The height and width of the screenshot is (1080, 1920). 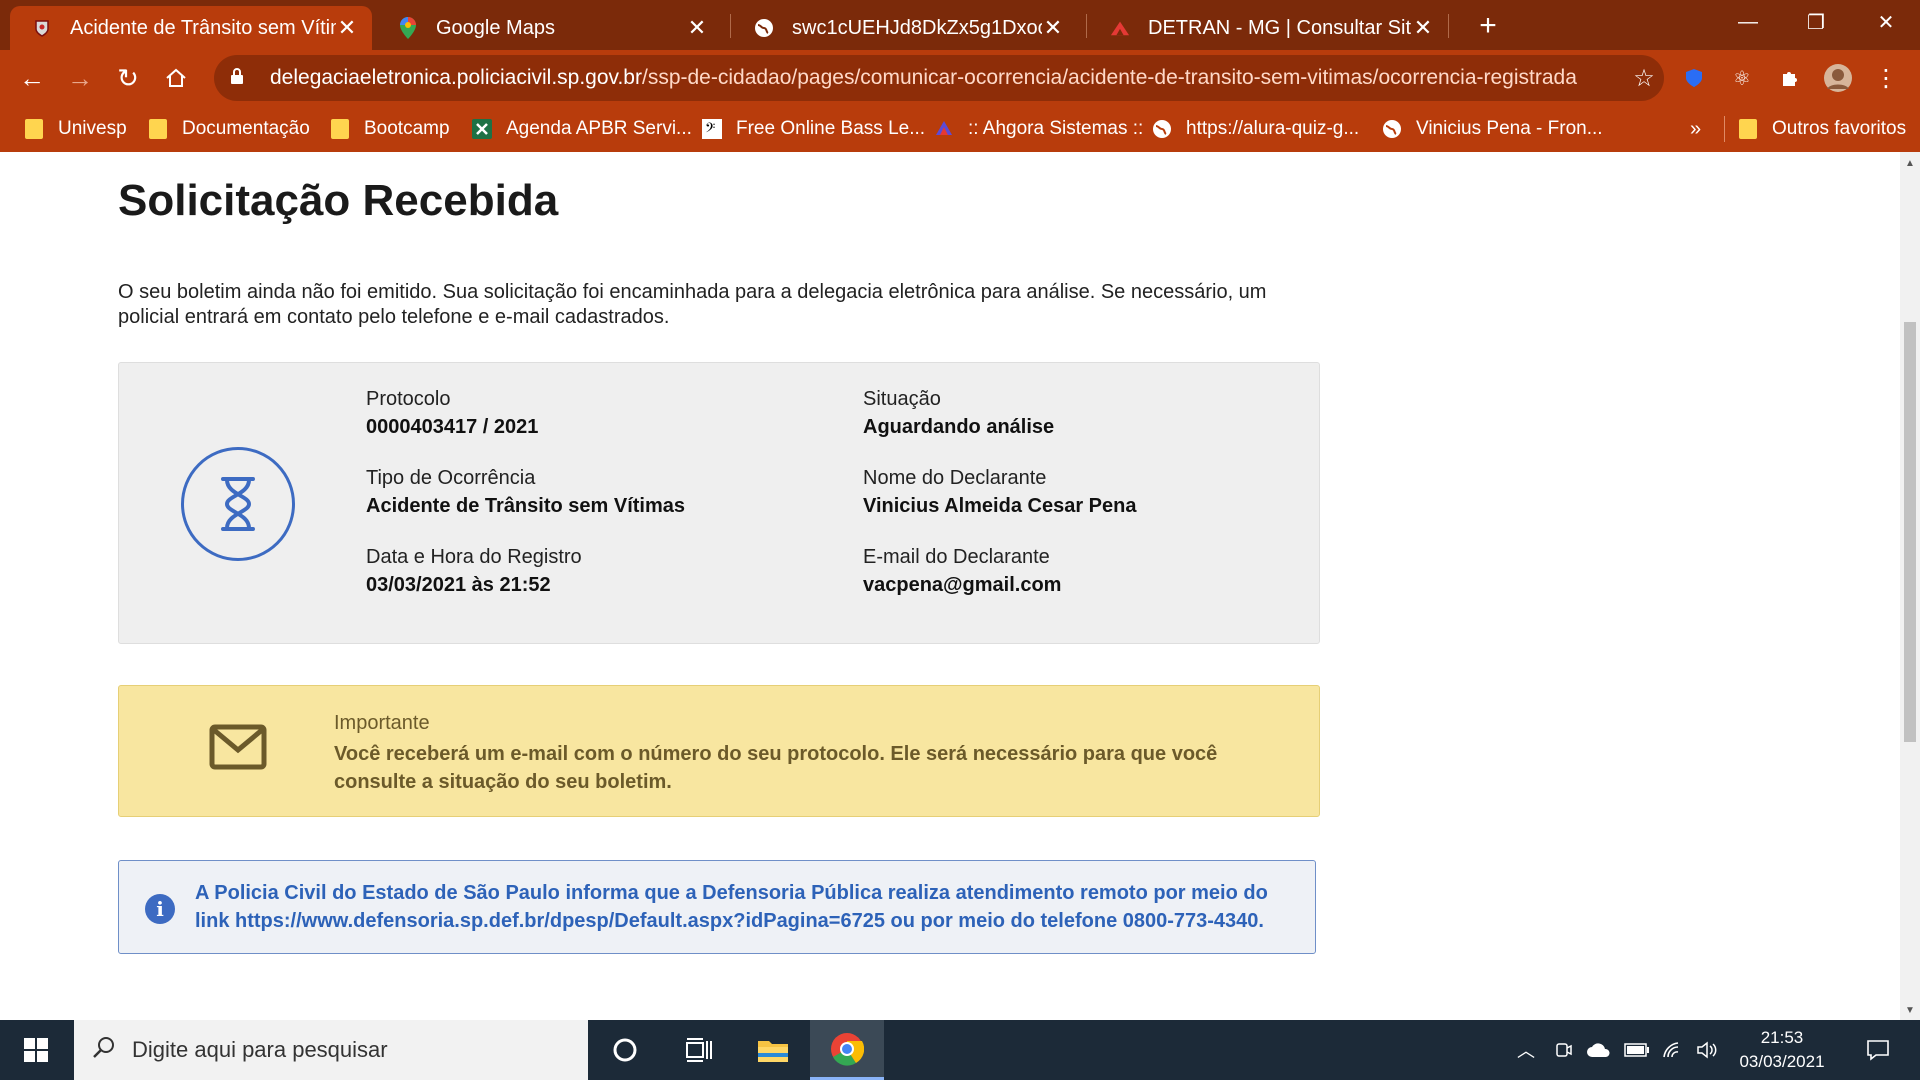 I want to click on field-label: Tipo de Ocorrência, so click(x=451, y=478).